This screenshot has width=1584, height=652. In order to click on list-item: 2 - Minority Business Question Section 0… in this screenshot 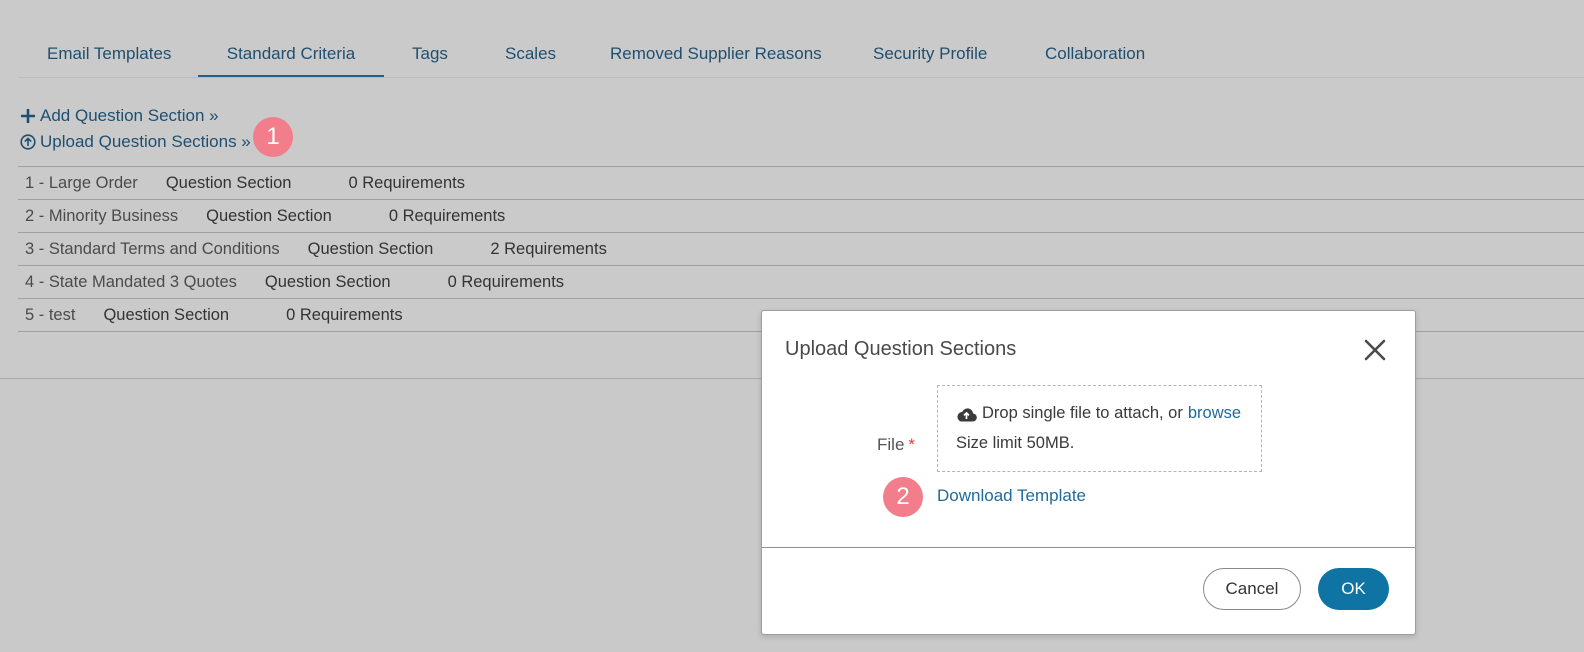, I will do `click(801, 215)`.